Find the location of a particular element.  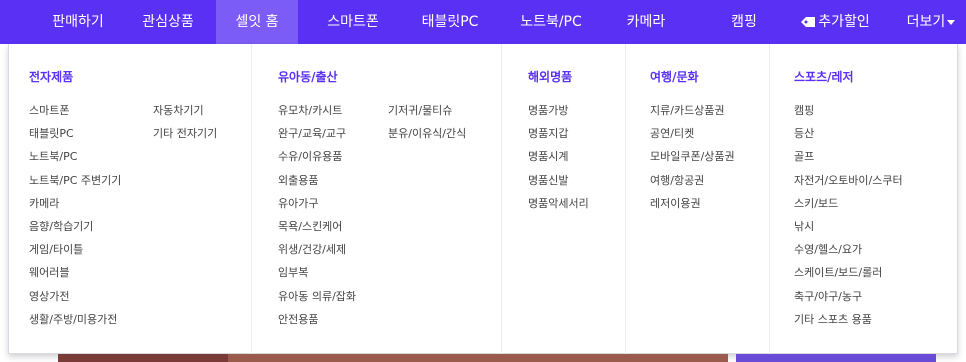

menu-link: 자전거/오토바이/스쿠터 is located at coordinates (848, 181).